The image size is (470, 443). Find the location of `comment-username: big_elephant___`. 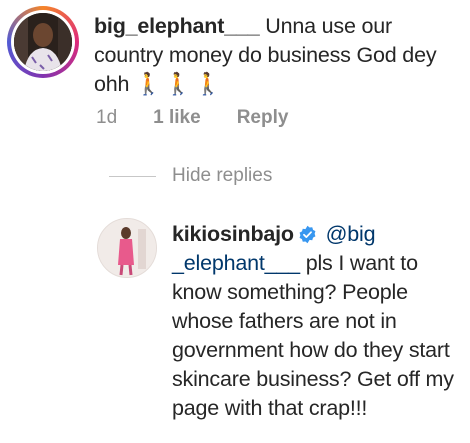

comment-username: big_elephant___ is located at coordinates (177, 26).